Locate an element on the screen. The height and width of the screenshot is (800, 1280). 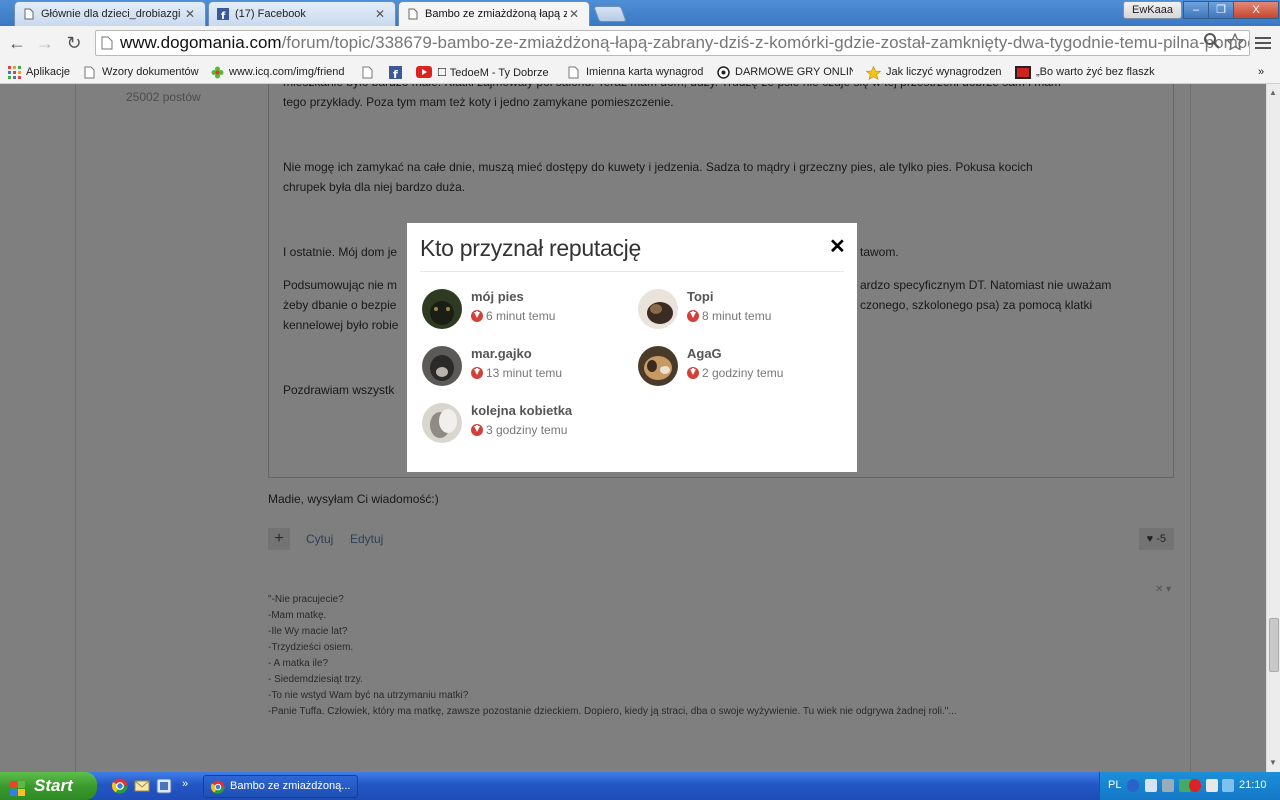
start-button: Start is located at coordinates (48, 786).